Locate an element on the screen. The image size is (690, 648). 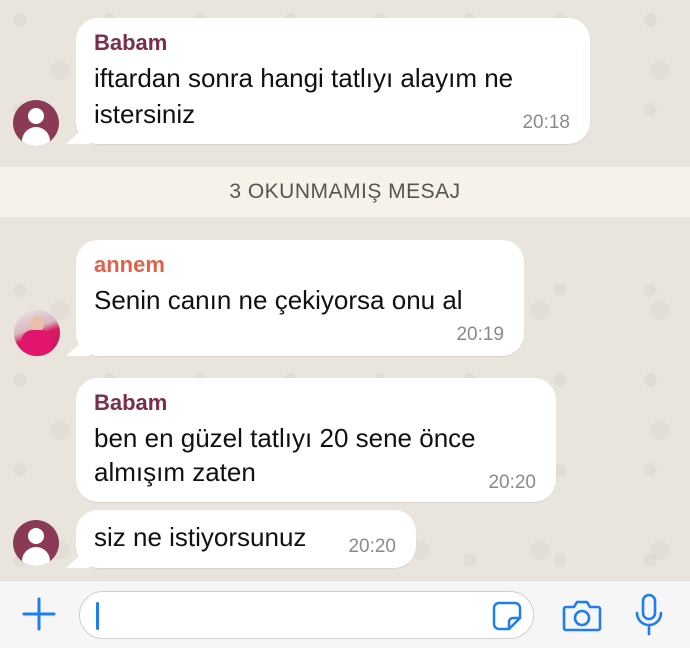
message-input is located at coordinates (306, 615).